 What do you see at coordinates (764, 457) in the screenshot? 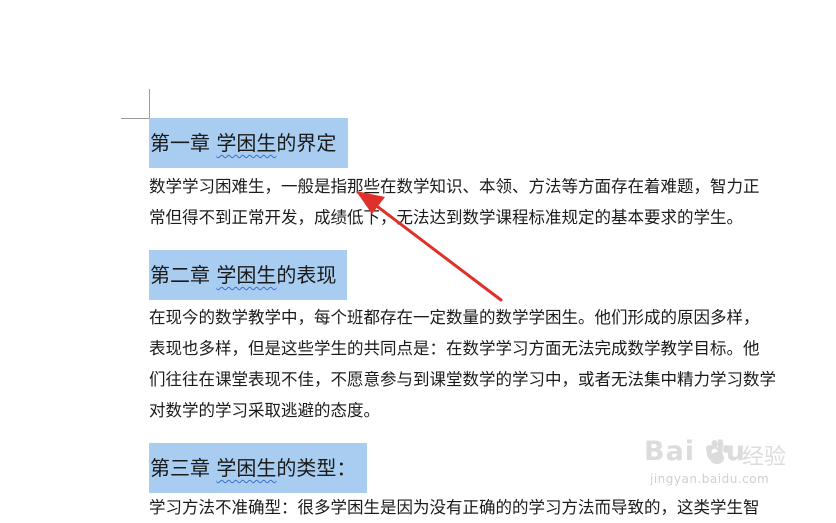
I see `watermark-jingyan-text: 经验` at bounding box center [764, 457].